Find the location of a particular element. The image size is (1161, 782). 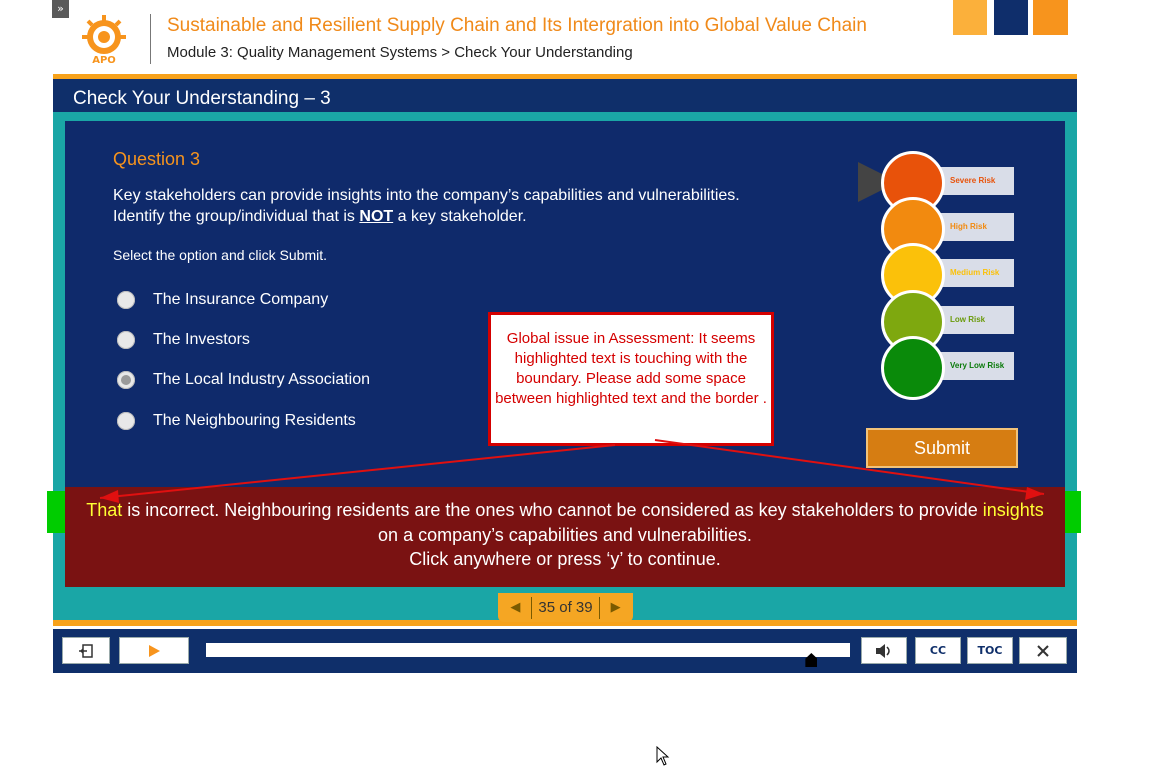

option-label: The Local Industry Association is located at coordinates (261, 380).